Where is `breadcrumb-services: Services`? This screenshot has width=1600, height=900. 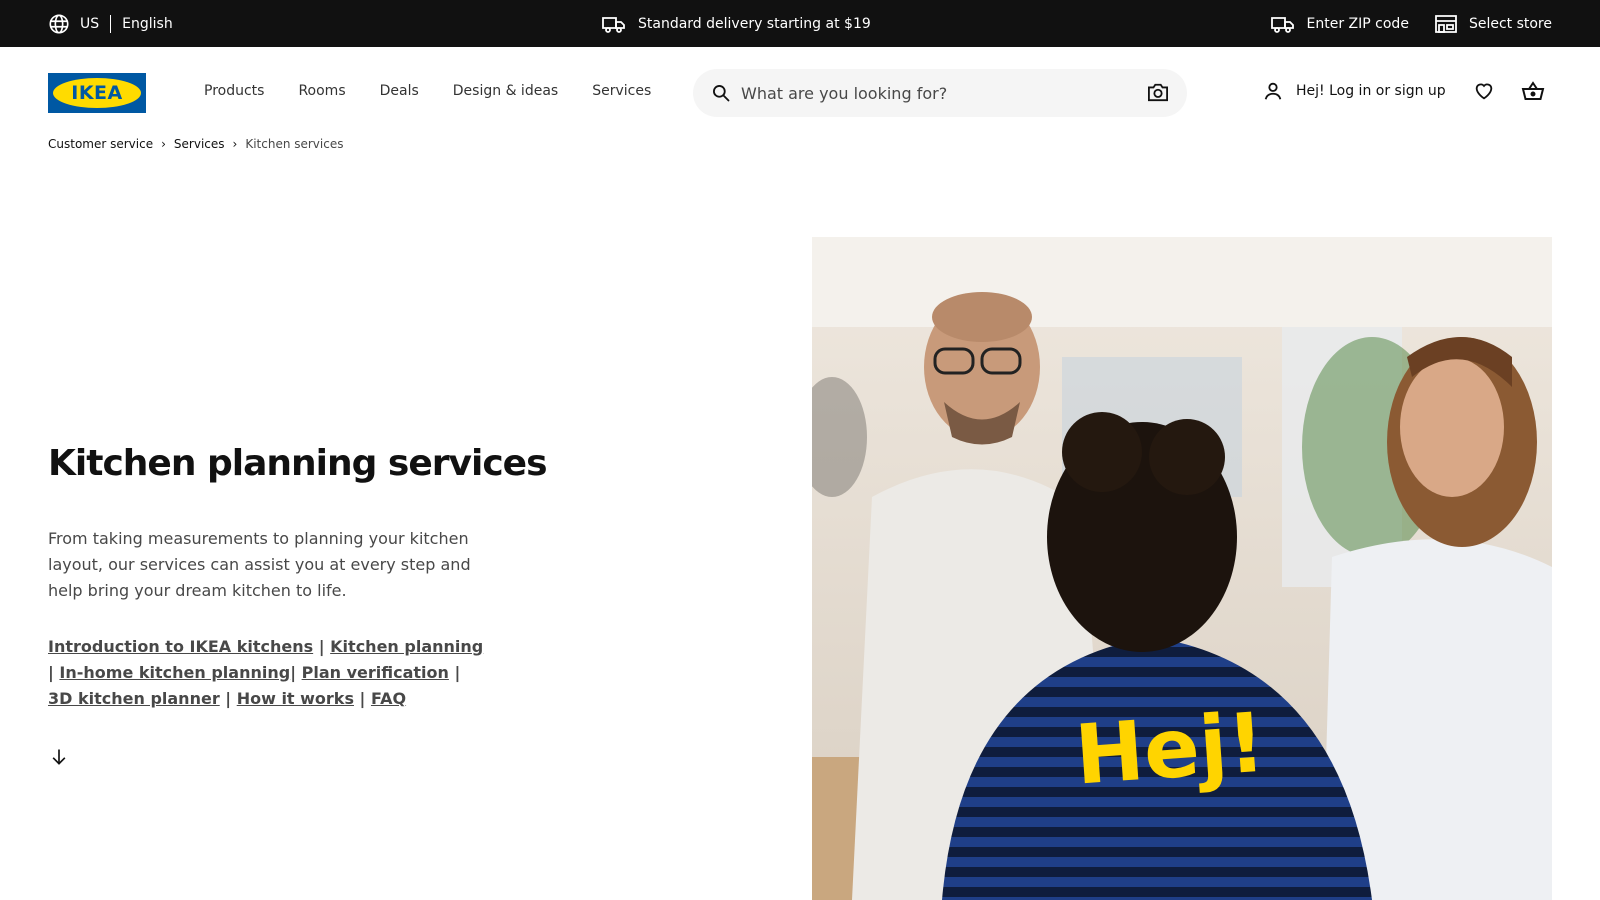
breadcrumb-services: Services is located at coordinates (199, 144).